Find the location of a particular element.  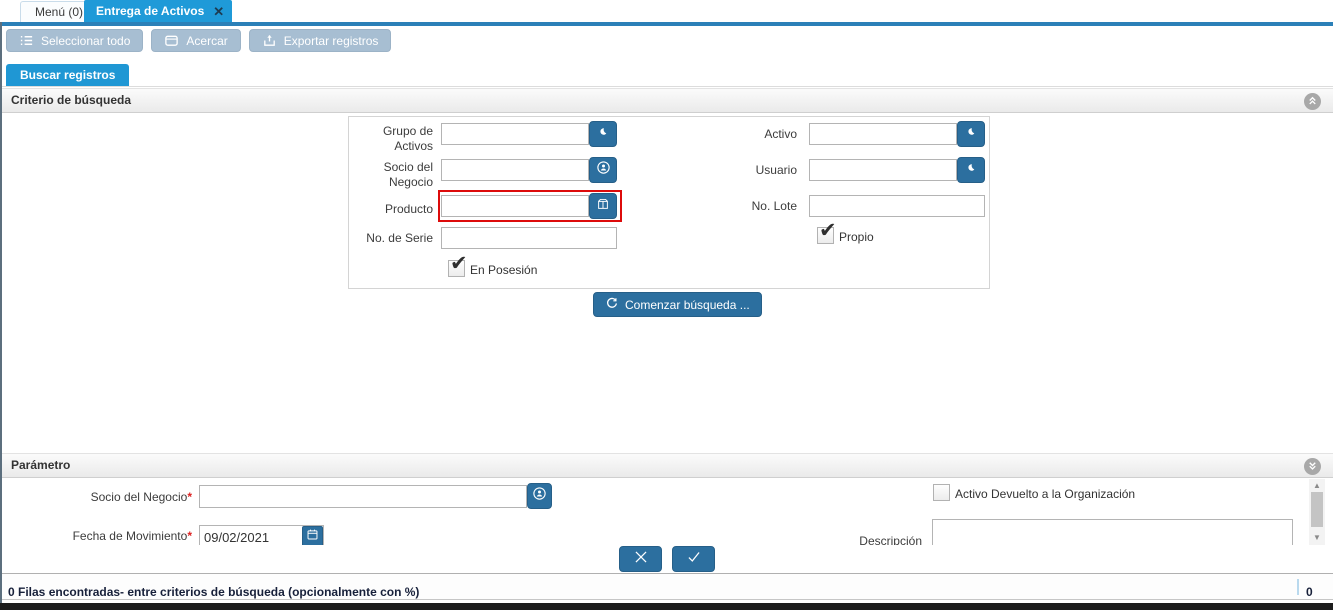

param-bpartner-label: Socio del Negocio* is located at coordinates (141, 497).